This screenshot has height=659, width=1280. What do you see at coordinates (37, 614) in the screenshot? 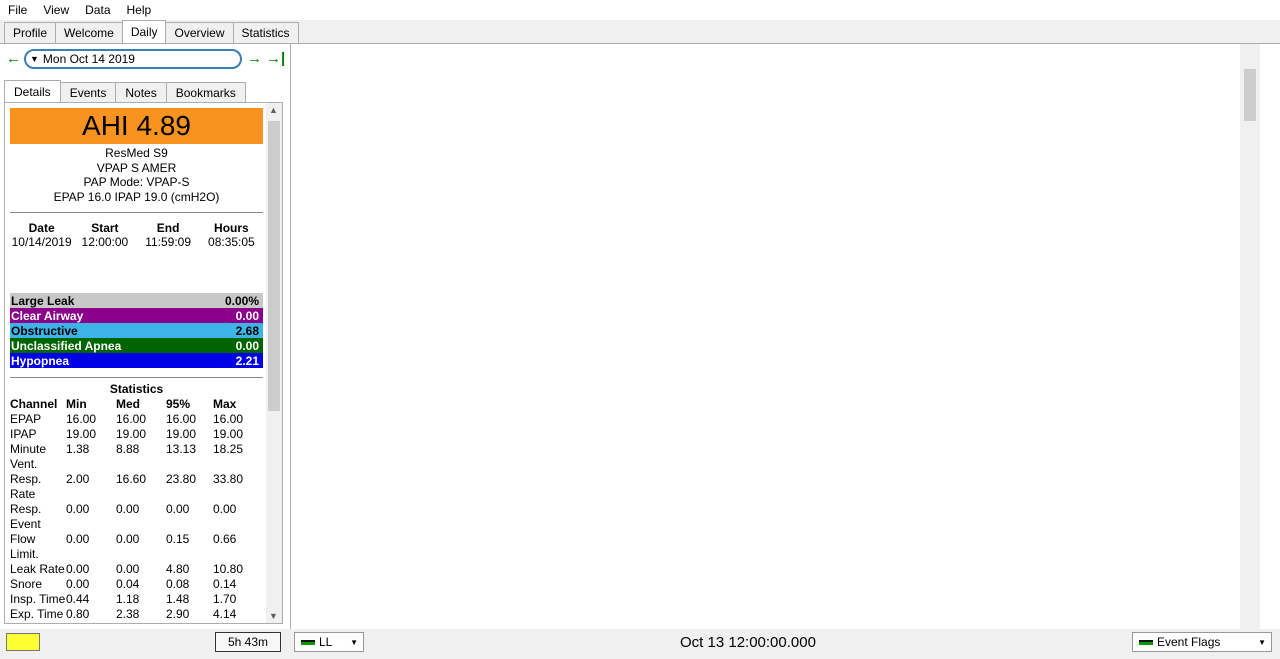
I see `stats-cell: Exp. Time` at bounding box center [37, 614].